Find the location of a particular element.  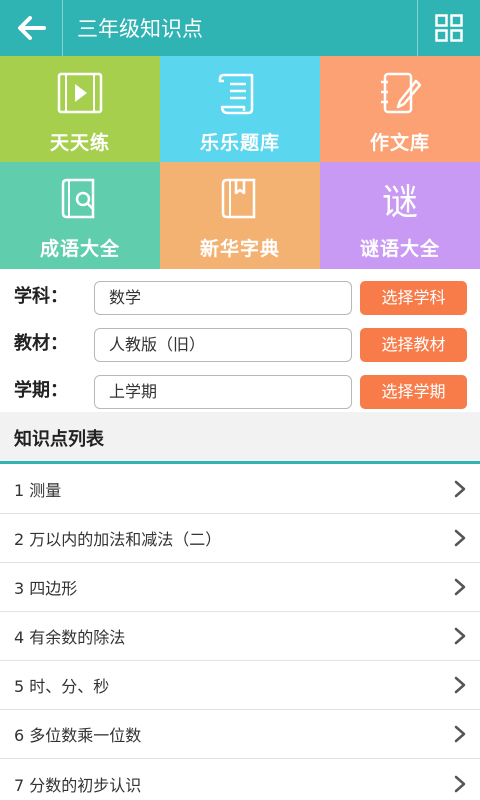

menu-button is located at coordinates (449, 28).